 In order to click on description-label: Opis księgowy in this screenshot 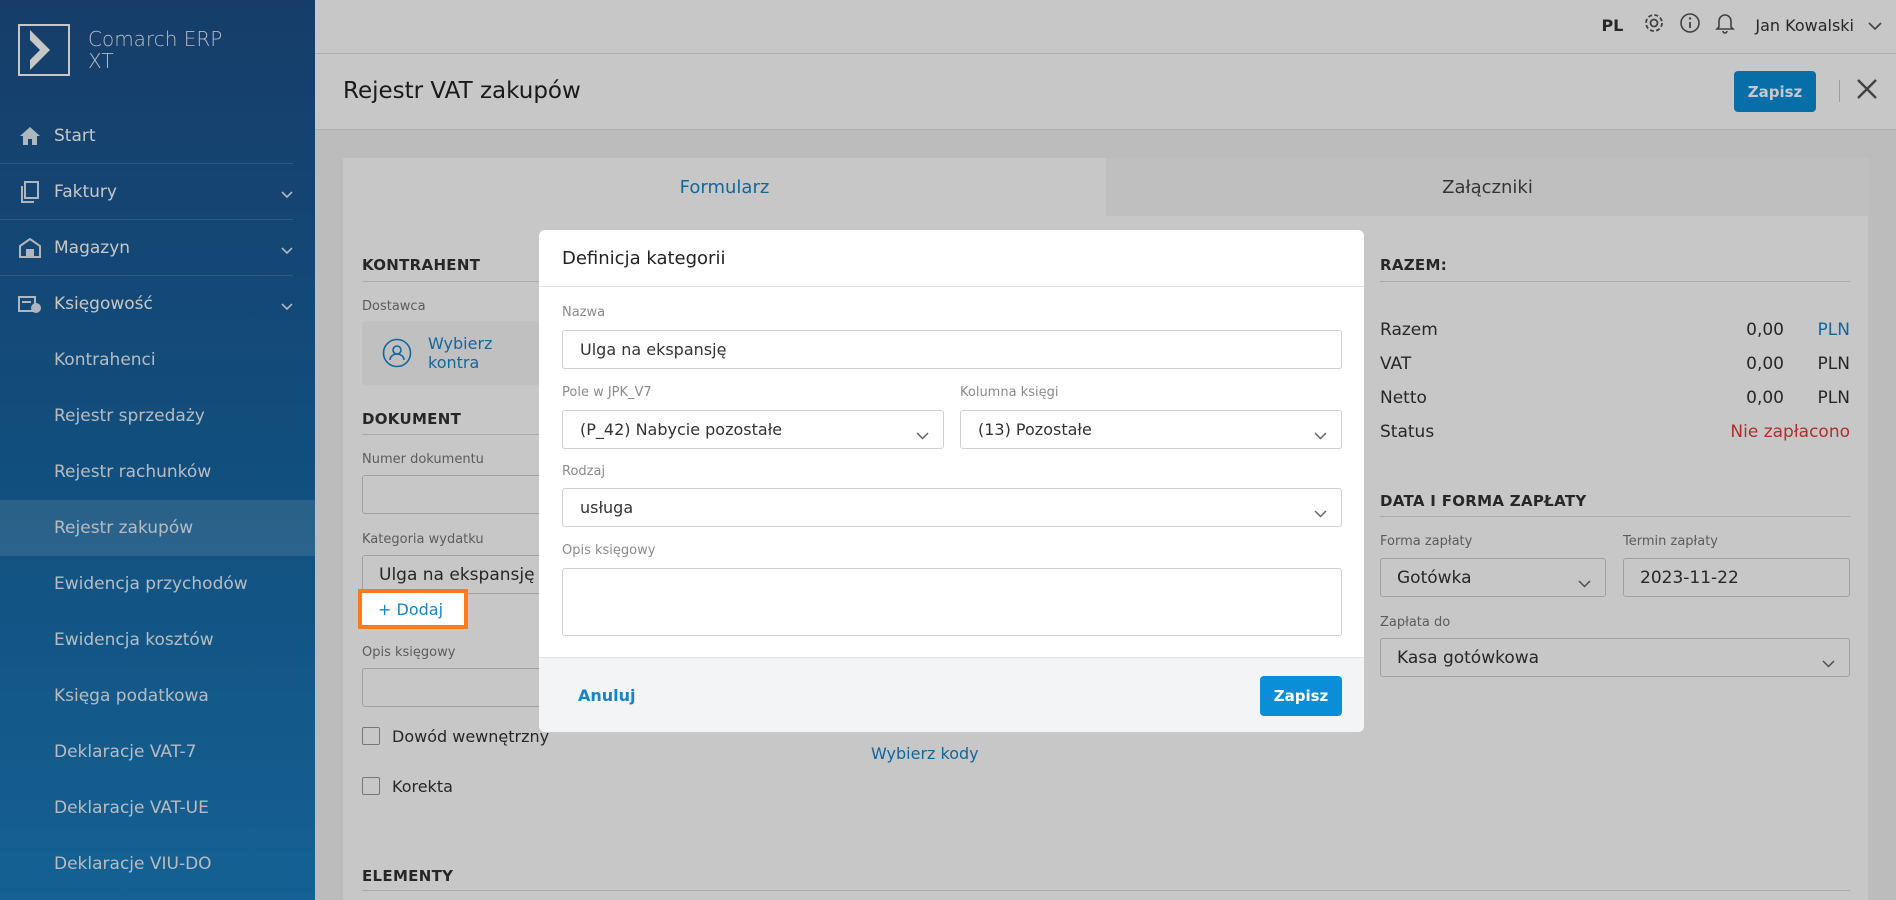, I will do `click(609, 550)`.